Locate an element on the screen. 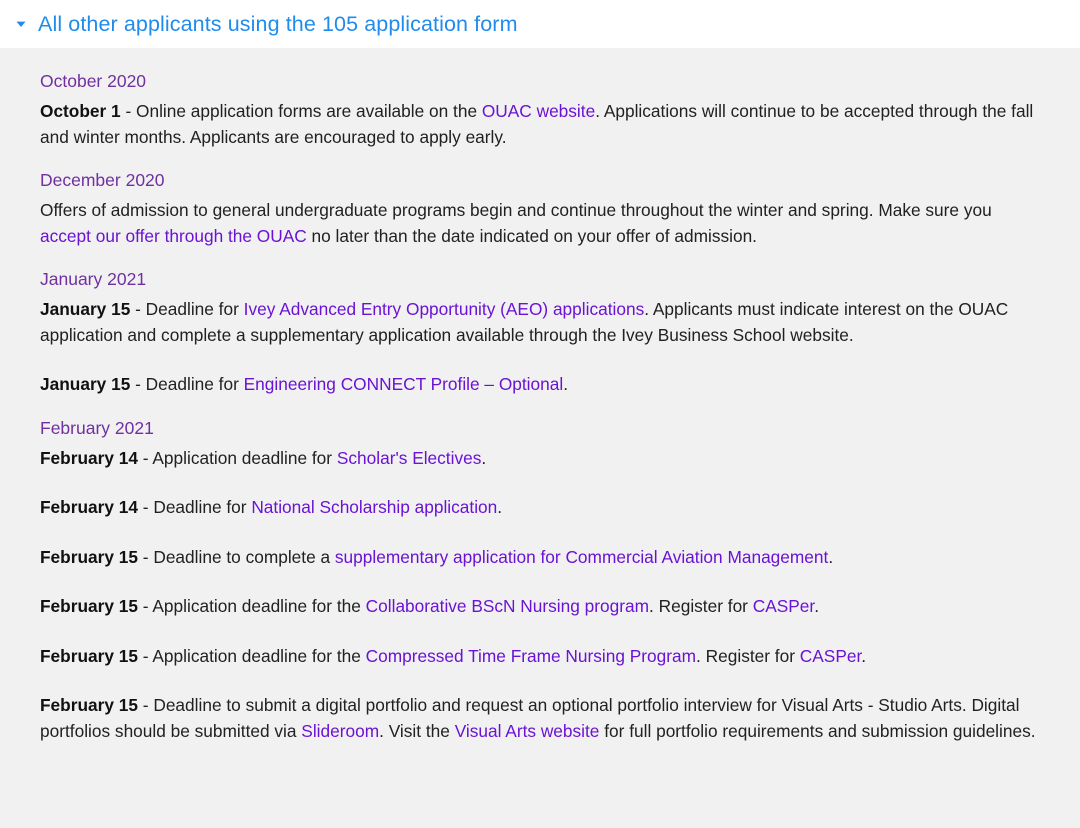 This screenshot has height=828, width=1080. caret-down-icon is located at coordinates (21, 24).